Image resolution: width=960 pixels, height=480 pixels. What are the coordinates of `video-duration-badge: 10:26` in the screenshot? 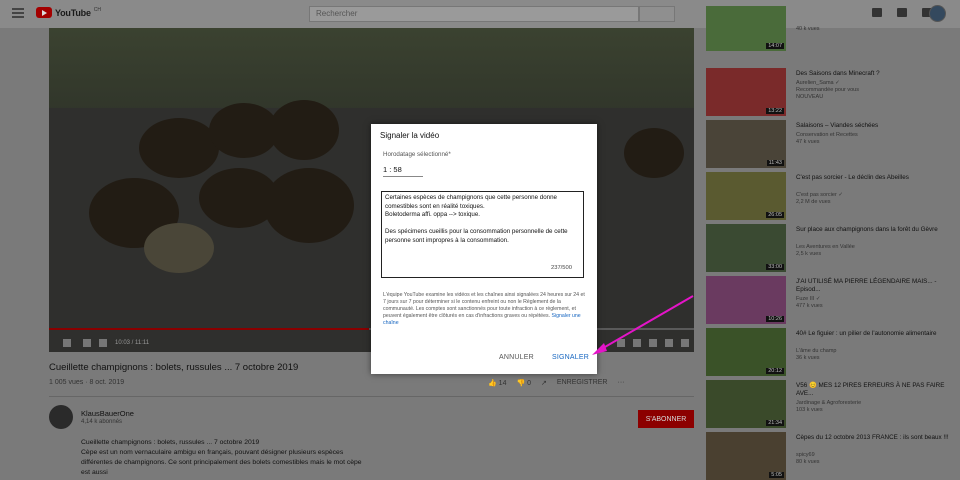 It's located at (775, 319).